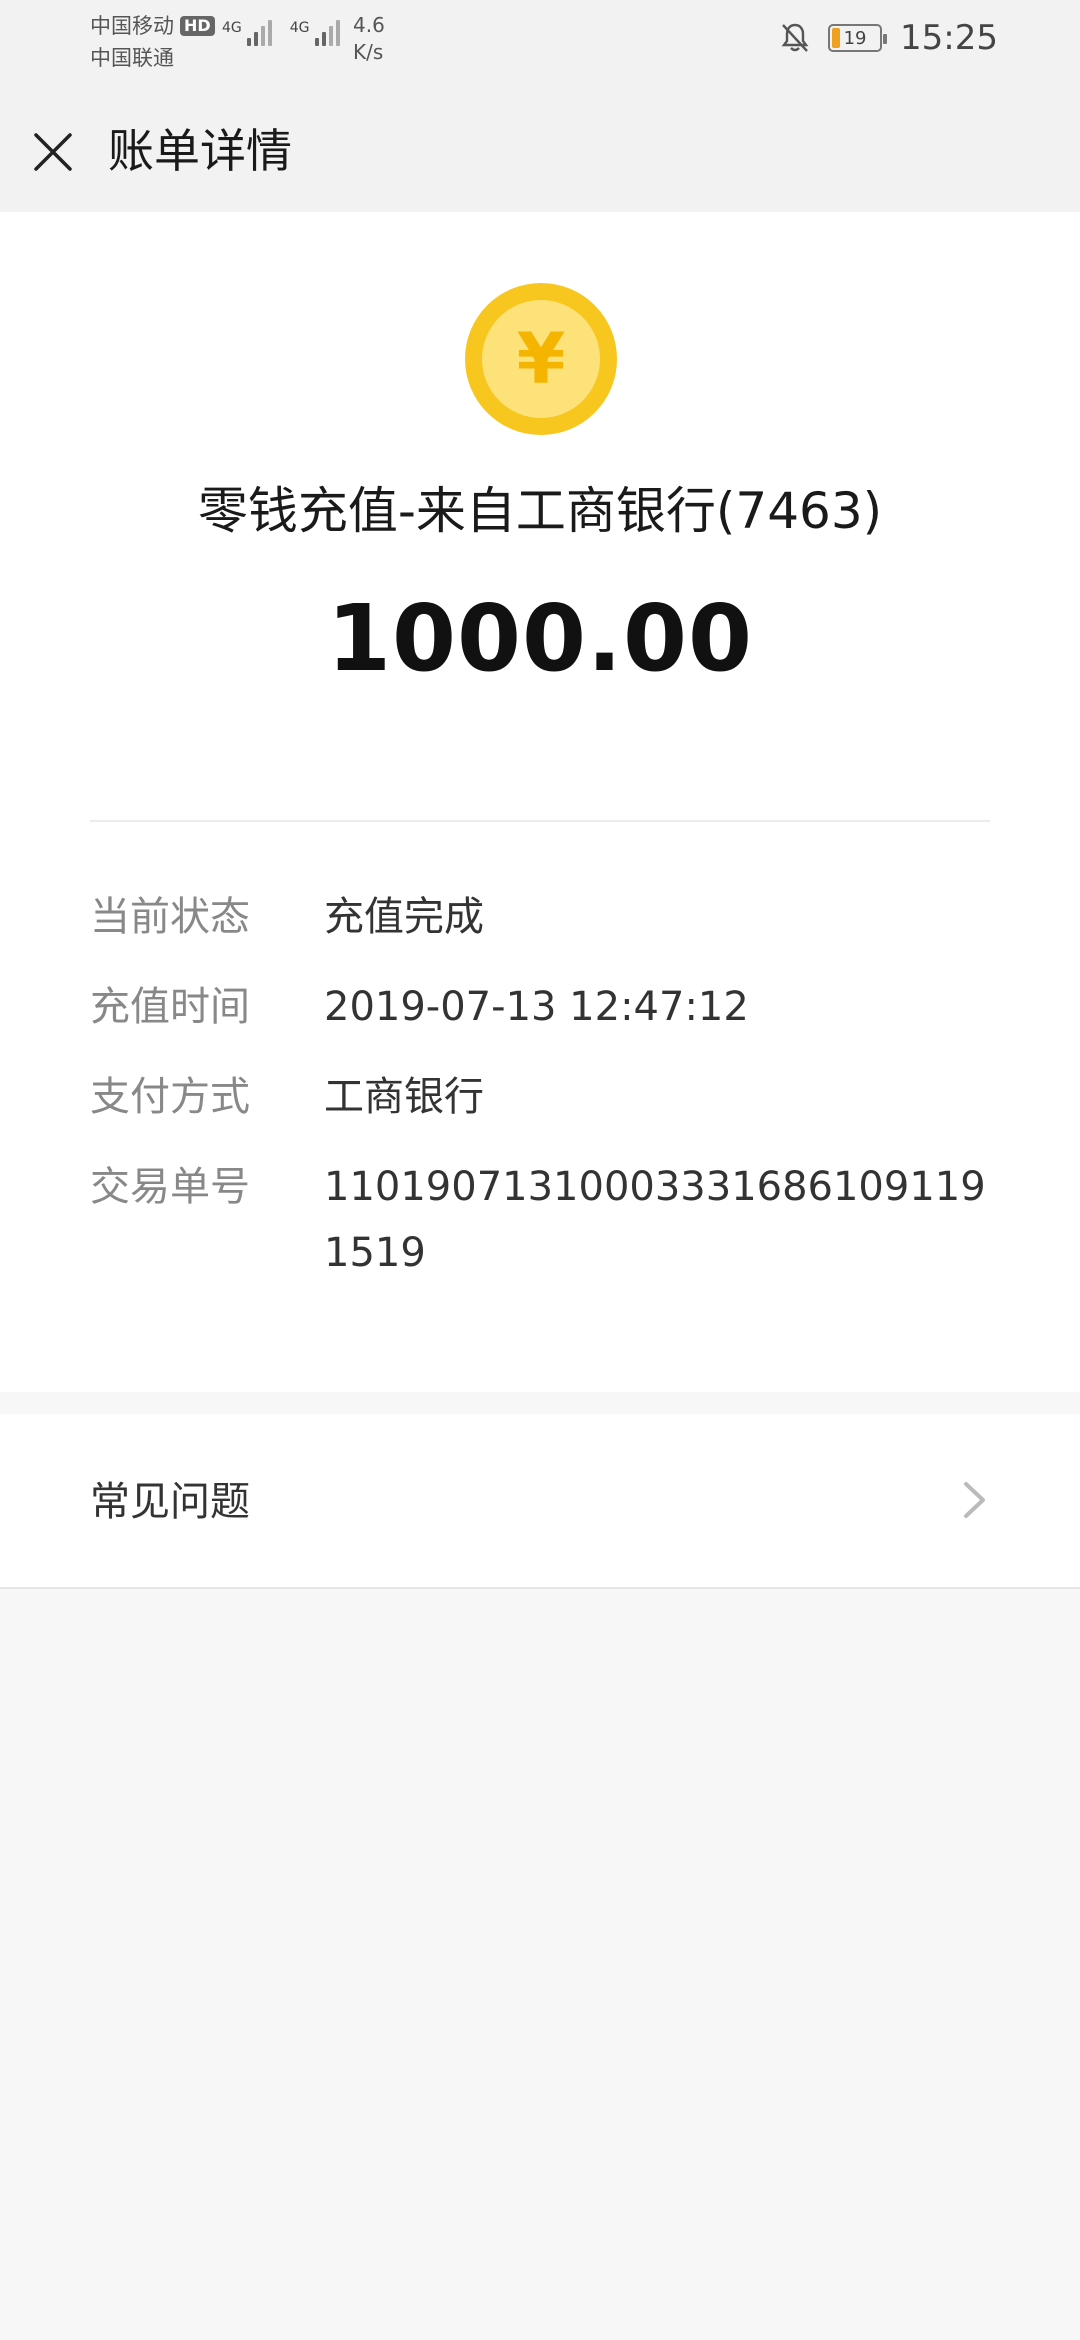 The height and width of the screenshot is (2340, 1080). What do you see at coordinates (404, 917) in the screenshot?
I see `detail-value: 充值完成` at bounding box center [404, 917].